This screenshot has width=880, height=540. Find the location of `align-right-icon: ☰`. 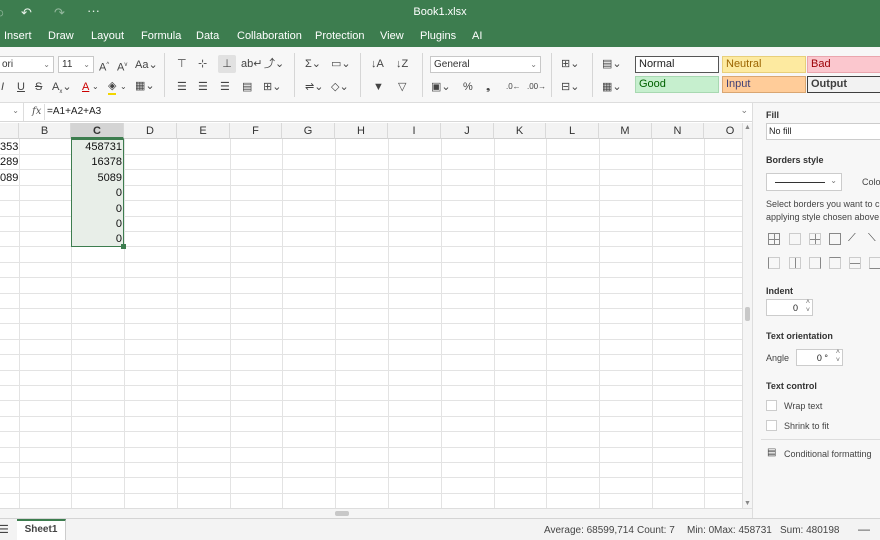

align-right-icon: ☰ is located at coordinates (225, 87).